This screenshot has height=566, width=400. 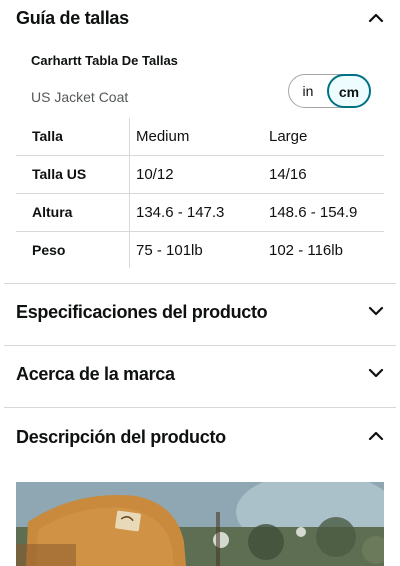 I want to click on brand-section-title: Acerca de la marca, so click(x=95, y=374).